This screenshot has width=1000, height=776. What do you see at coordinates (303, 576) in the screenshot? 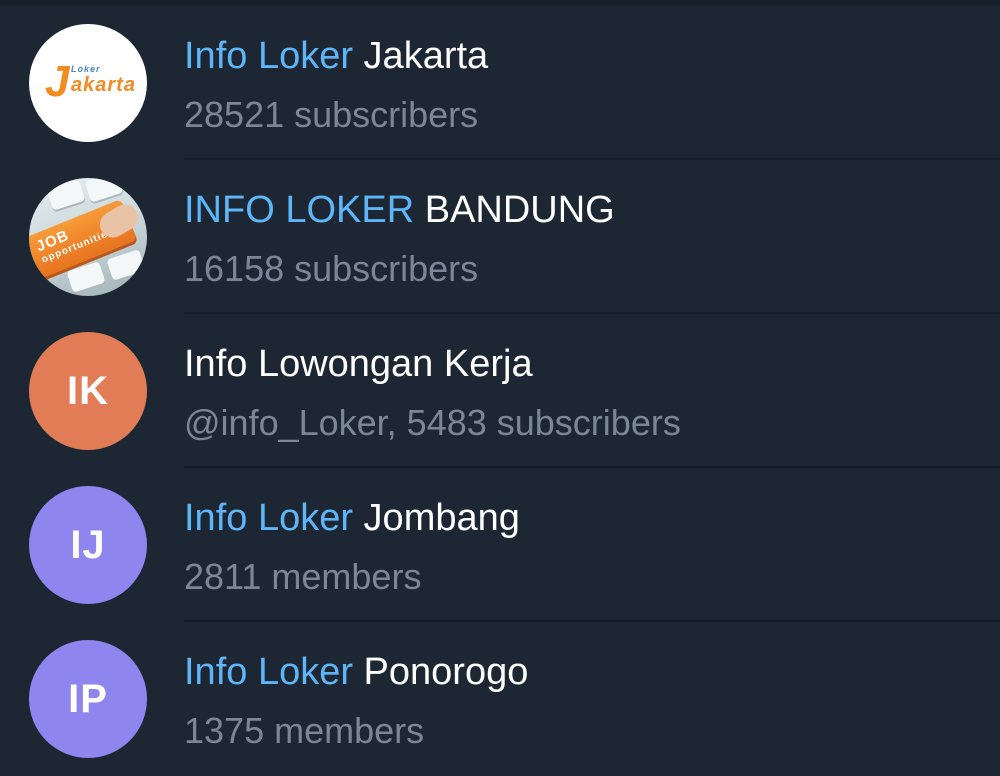
I see `chat-subtitle: 2811 members` at bounding box center [303, 576].